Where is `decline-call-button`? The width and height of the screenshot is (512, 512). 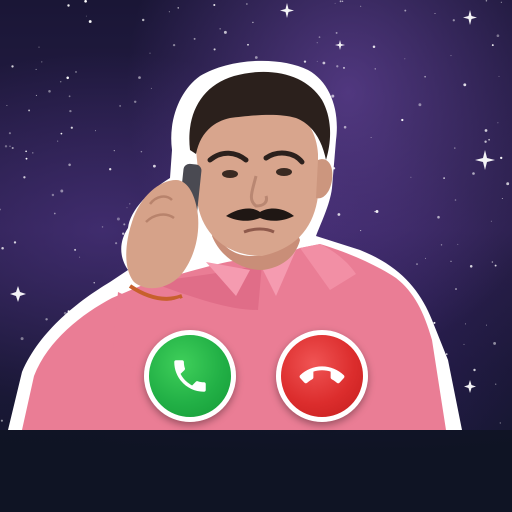 decline-call-button is located at coordinates (322, 376).